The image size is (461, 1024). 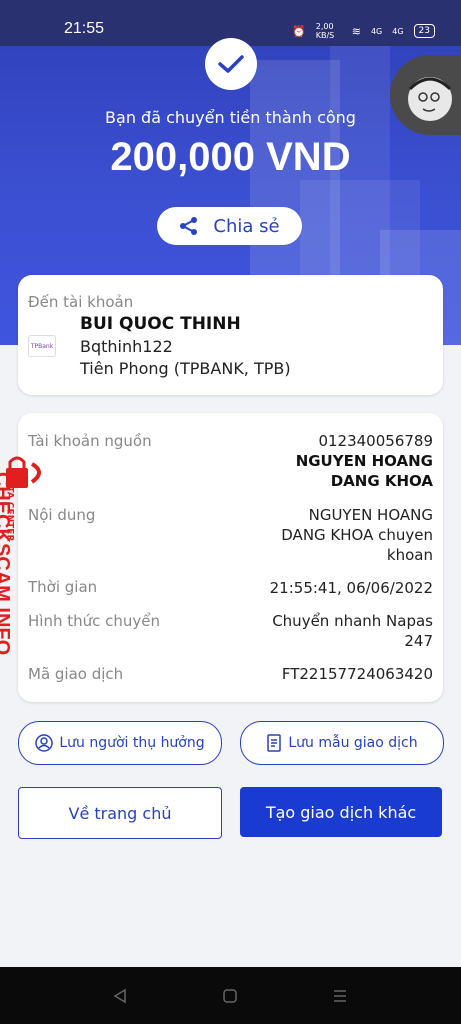 I want to click on save-template-label: Lưu mẫu giao dịch, so click(x=353, y=743).